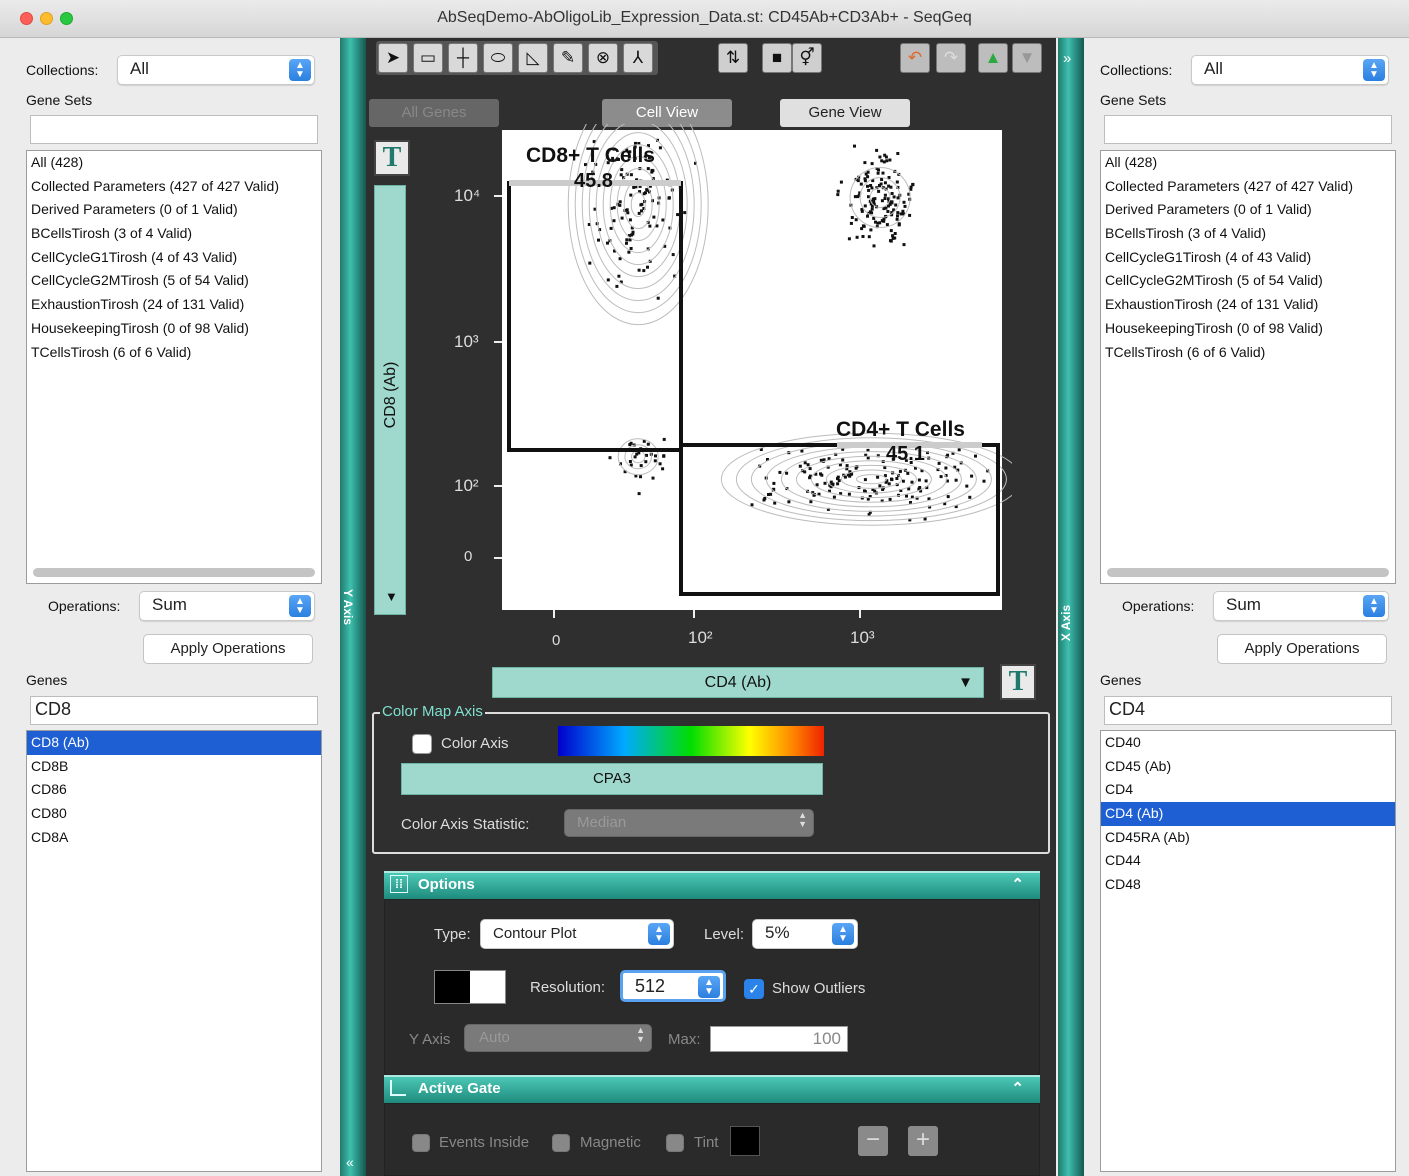  What do you see at coordinates (923, 1141) in the screenshot?
I see `plus-button: +` at bounding box center [923, 1141].